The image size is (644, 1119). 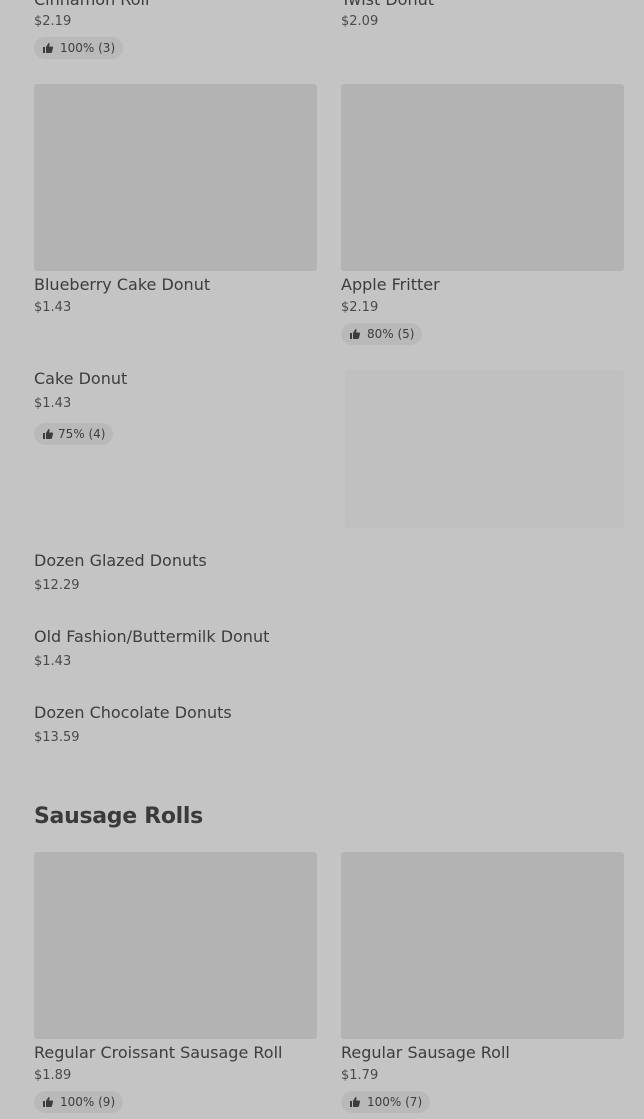 What do you see at coordinates (133, 713) in the screenshot?
I see `item-name-dozen-chocolate-donuts: Dozen Chocolate Donuts` at bounding box center [133, 713].